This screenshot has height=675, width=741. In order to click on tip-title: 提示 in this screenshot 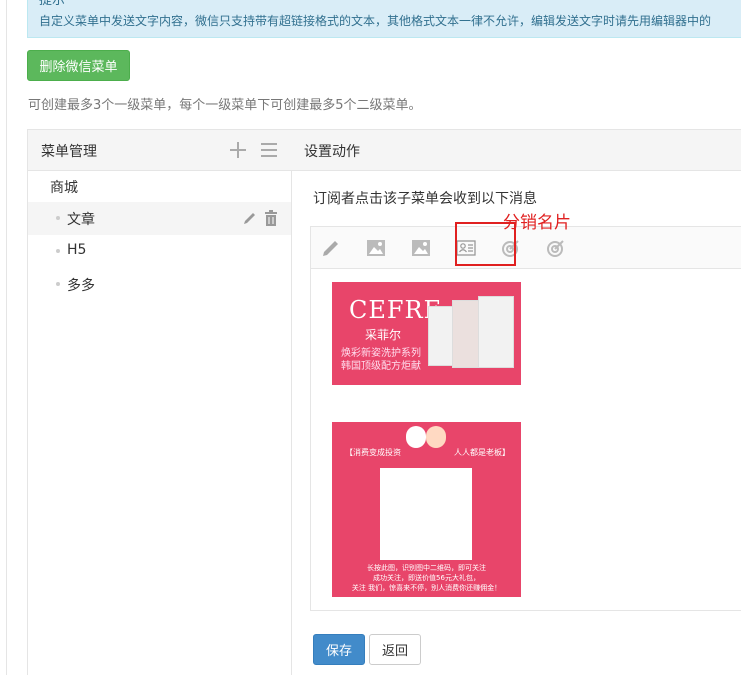, I will do `click(52, 4)`.